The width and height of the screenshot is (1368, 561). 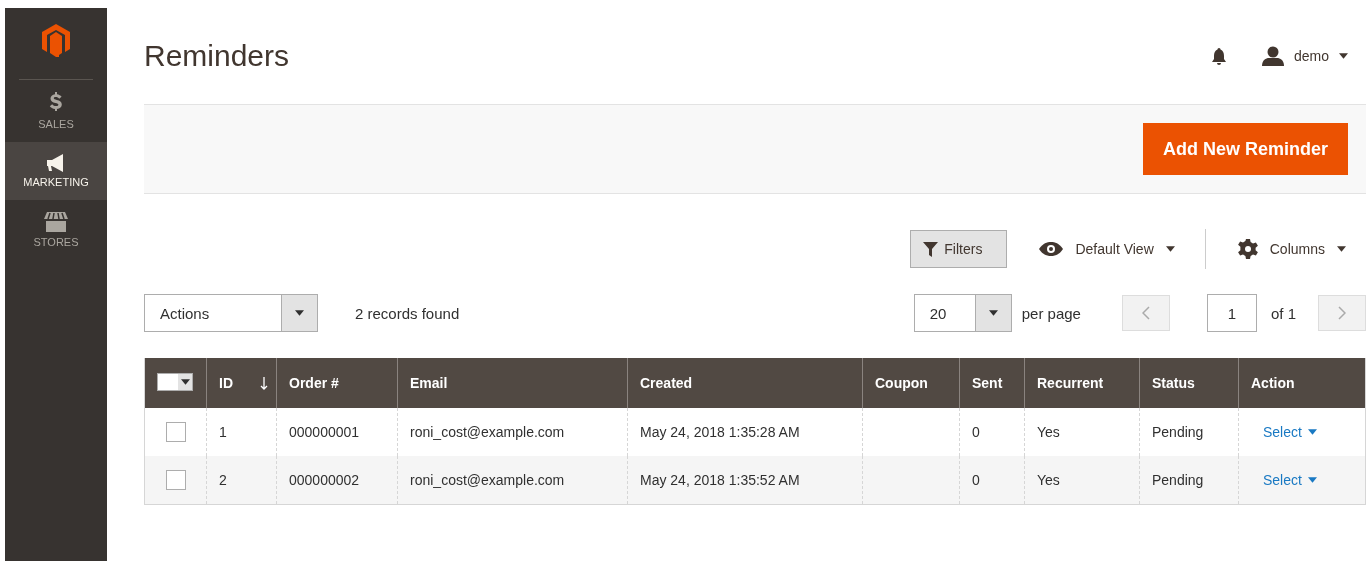 I want to click on per-page-label: per page, so click(x=1051, y=313).